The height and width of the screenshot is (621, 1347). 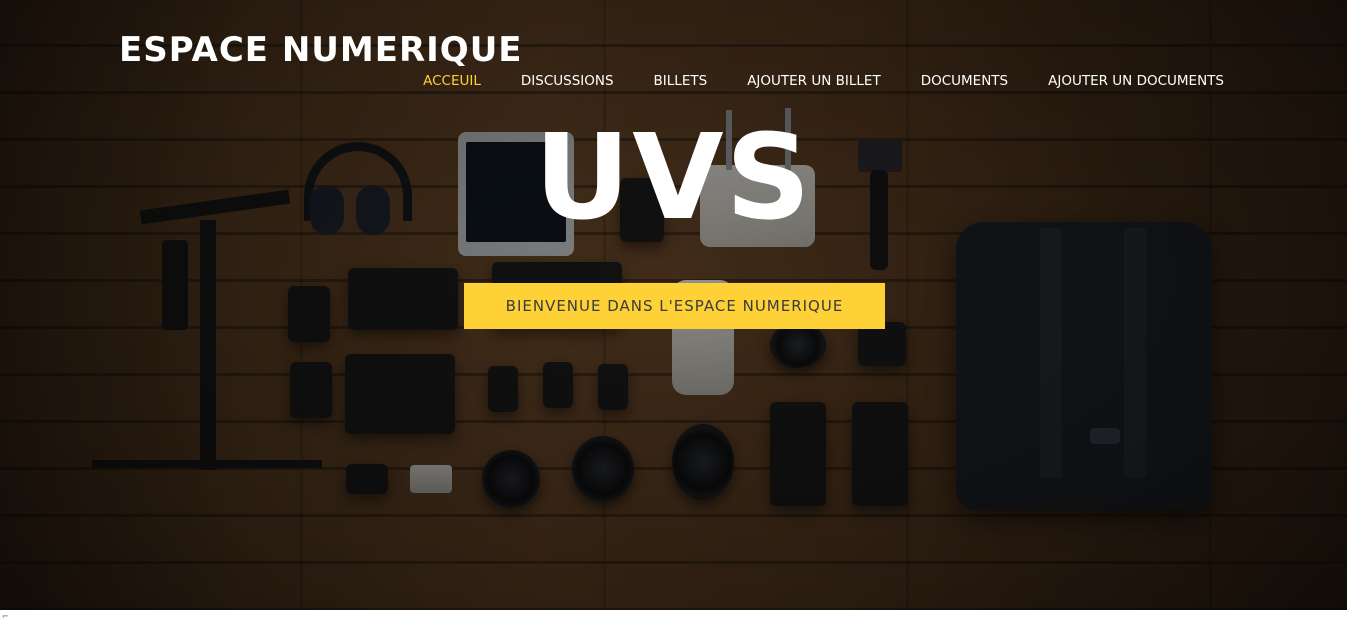 I want to click on welcome-button: BIENVENUE DANS L'ESPACE NUMERIQUE, so click(x=674, y=306).